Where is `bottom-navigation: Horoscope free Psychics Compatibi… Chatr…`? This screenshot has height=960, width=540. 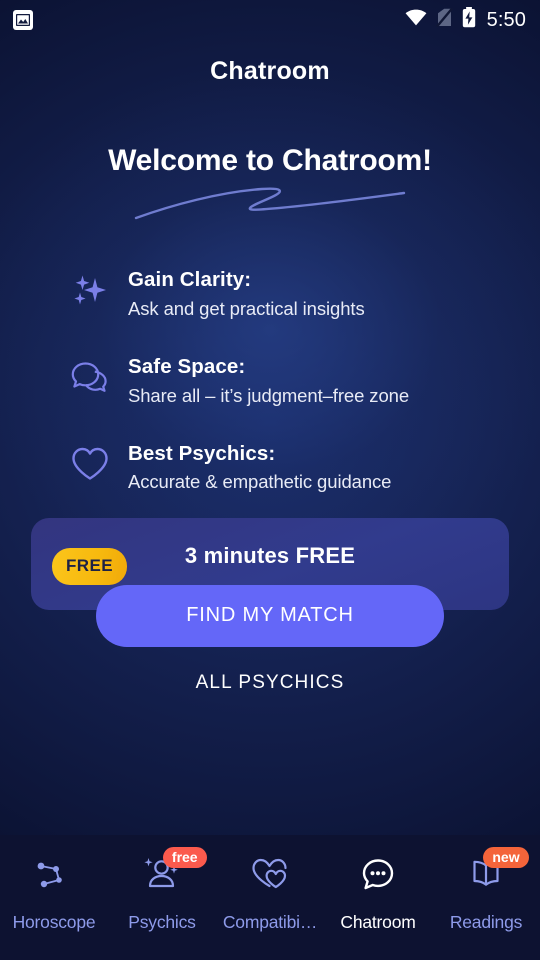
bottom-navigation: Horoscope free Psychics Compatibi… Chatr… is located at coordinates (270, 897).